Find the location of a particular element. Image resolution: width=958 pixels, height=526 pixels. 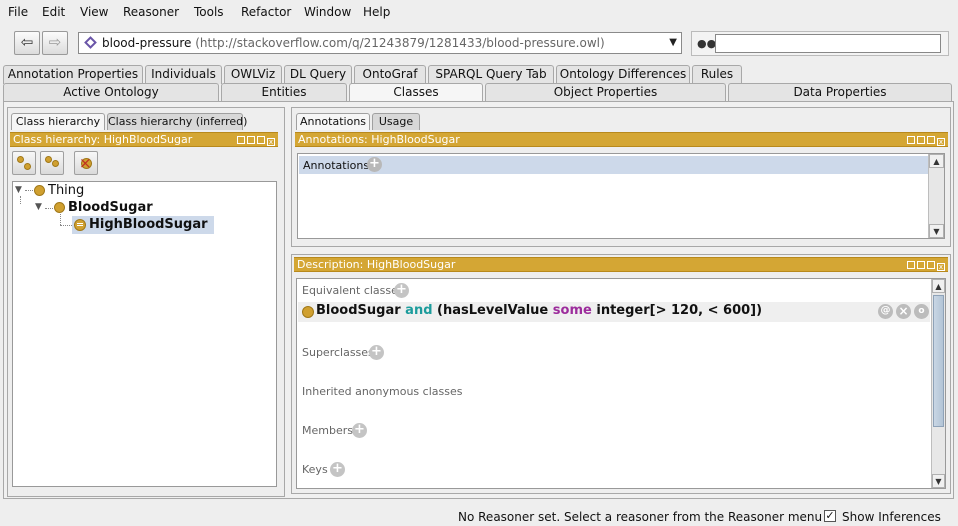

annotations-label: Annotations is located at coordinates (336, 165).